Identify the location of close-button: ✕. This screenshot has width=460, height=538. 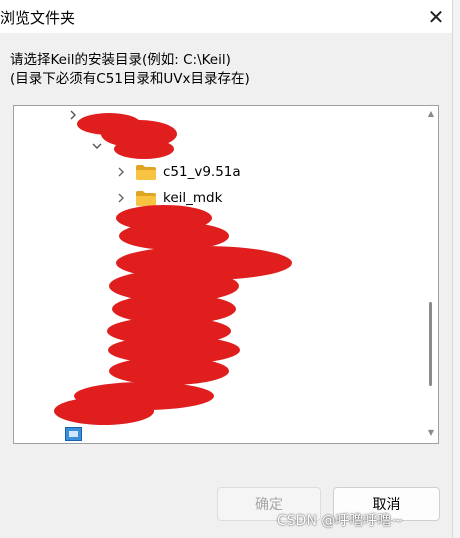
(436, 17).